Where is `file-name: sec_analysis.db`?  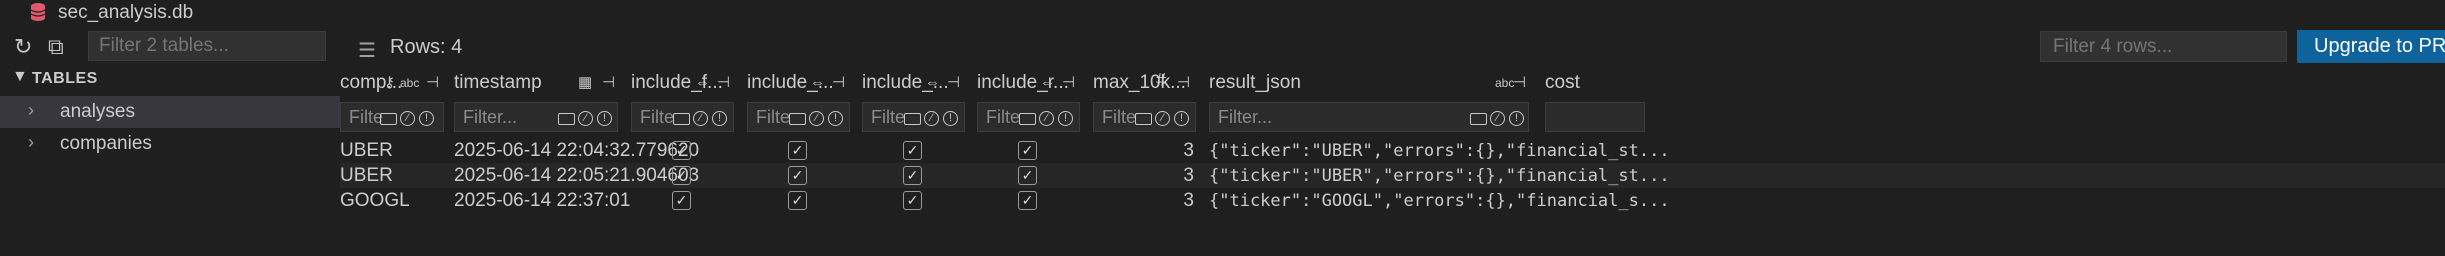 file-name: sec_analysis.db is located at coordinates (126, 12).